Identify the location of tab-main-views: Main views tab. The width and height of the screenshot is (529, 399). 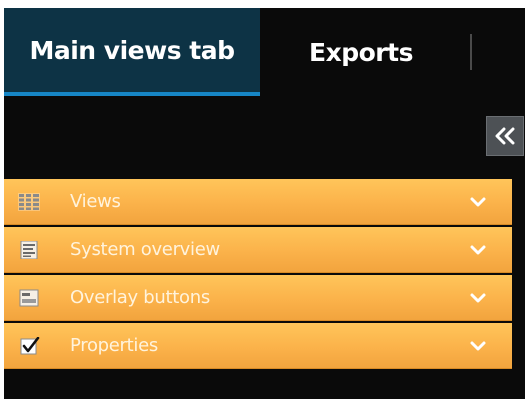
(132, 52).